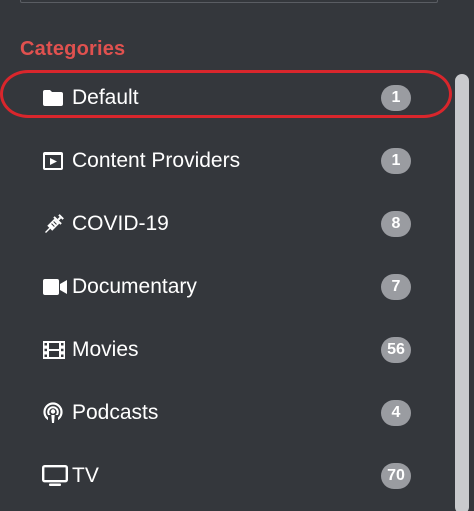 The image size is (474, 511). Describe the element at coordinates (85, 475) in the screenshot. I see `category-label: TV` at that location.